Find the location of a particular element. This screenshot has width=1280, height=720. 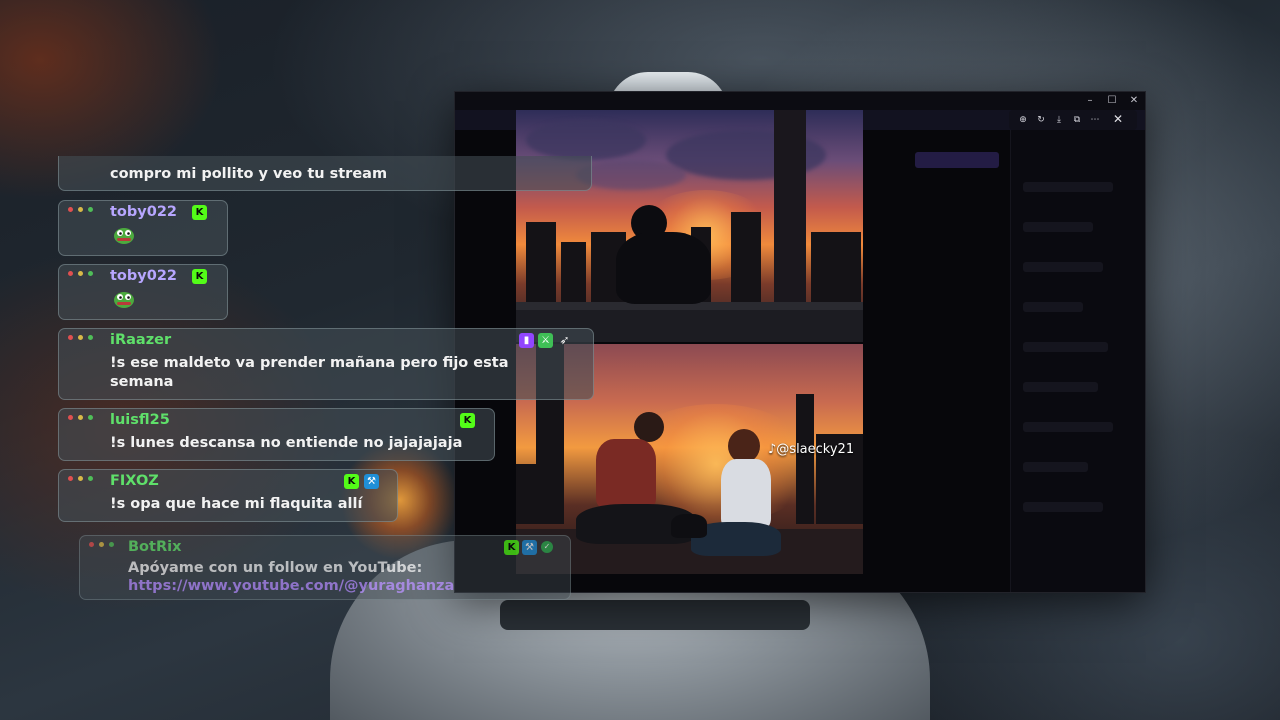

chat-username: luisfl25 is located at coordinates (140, 420).